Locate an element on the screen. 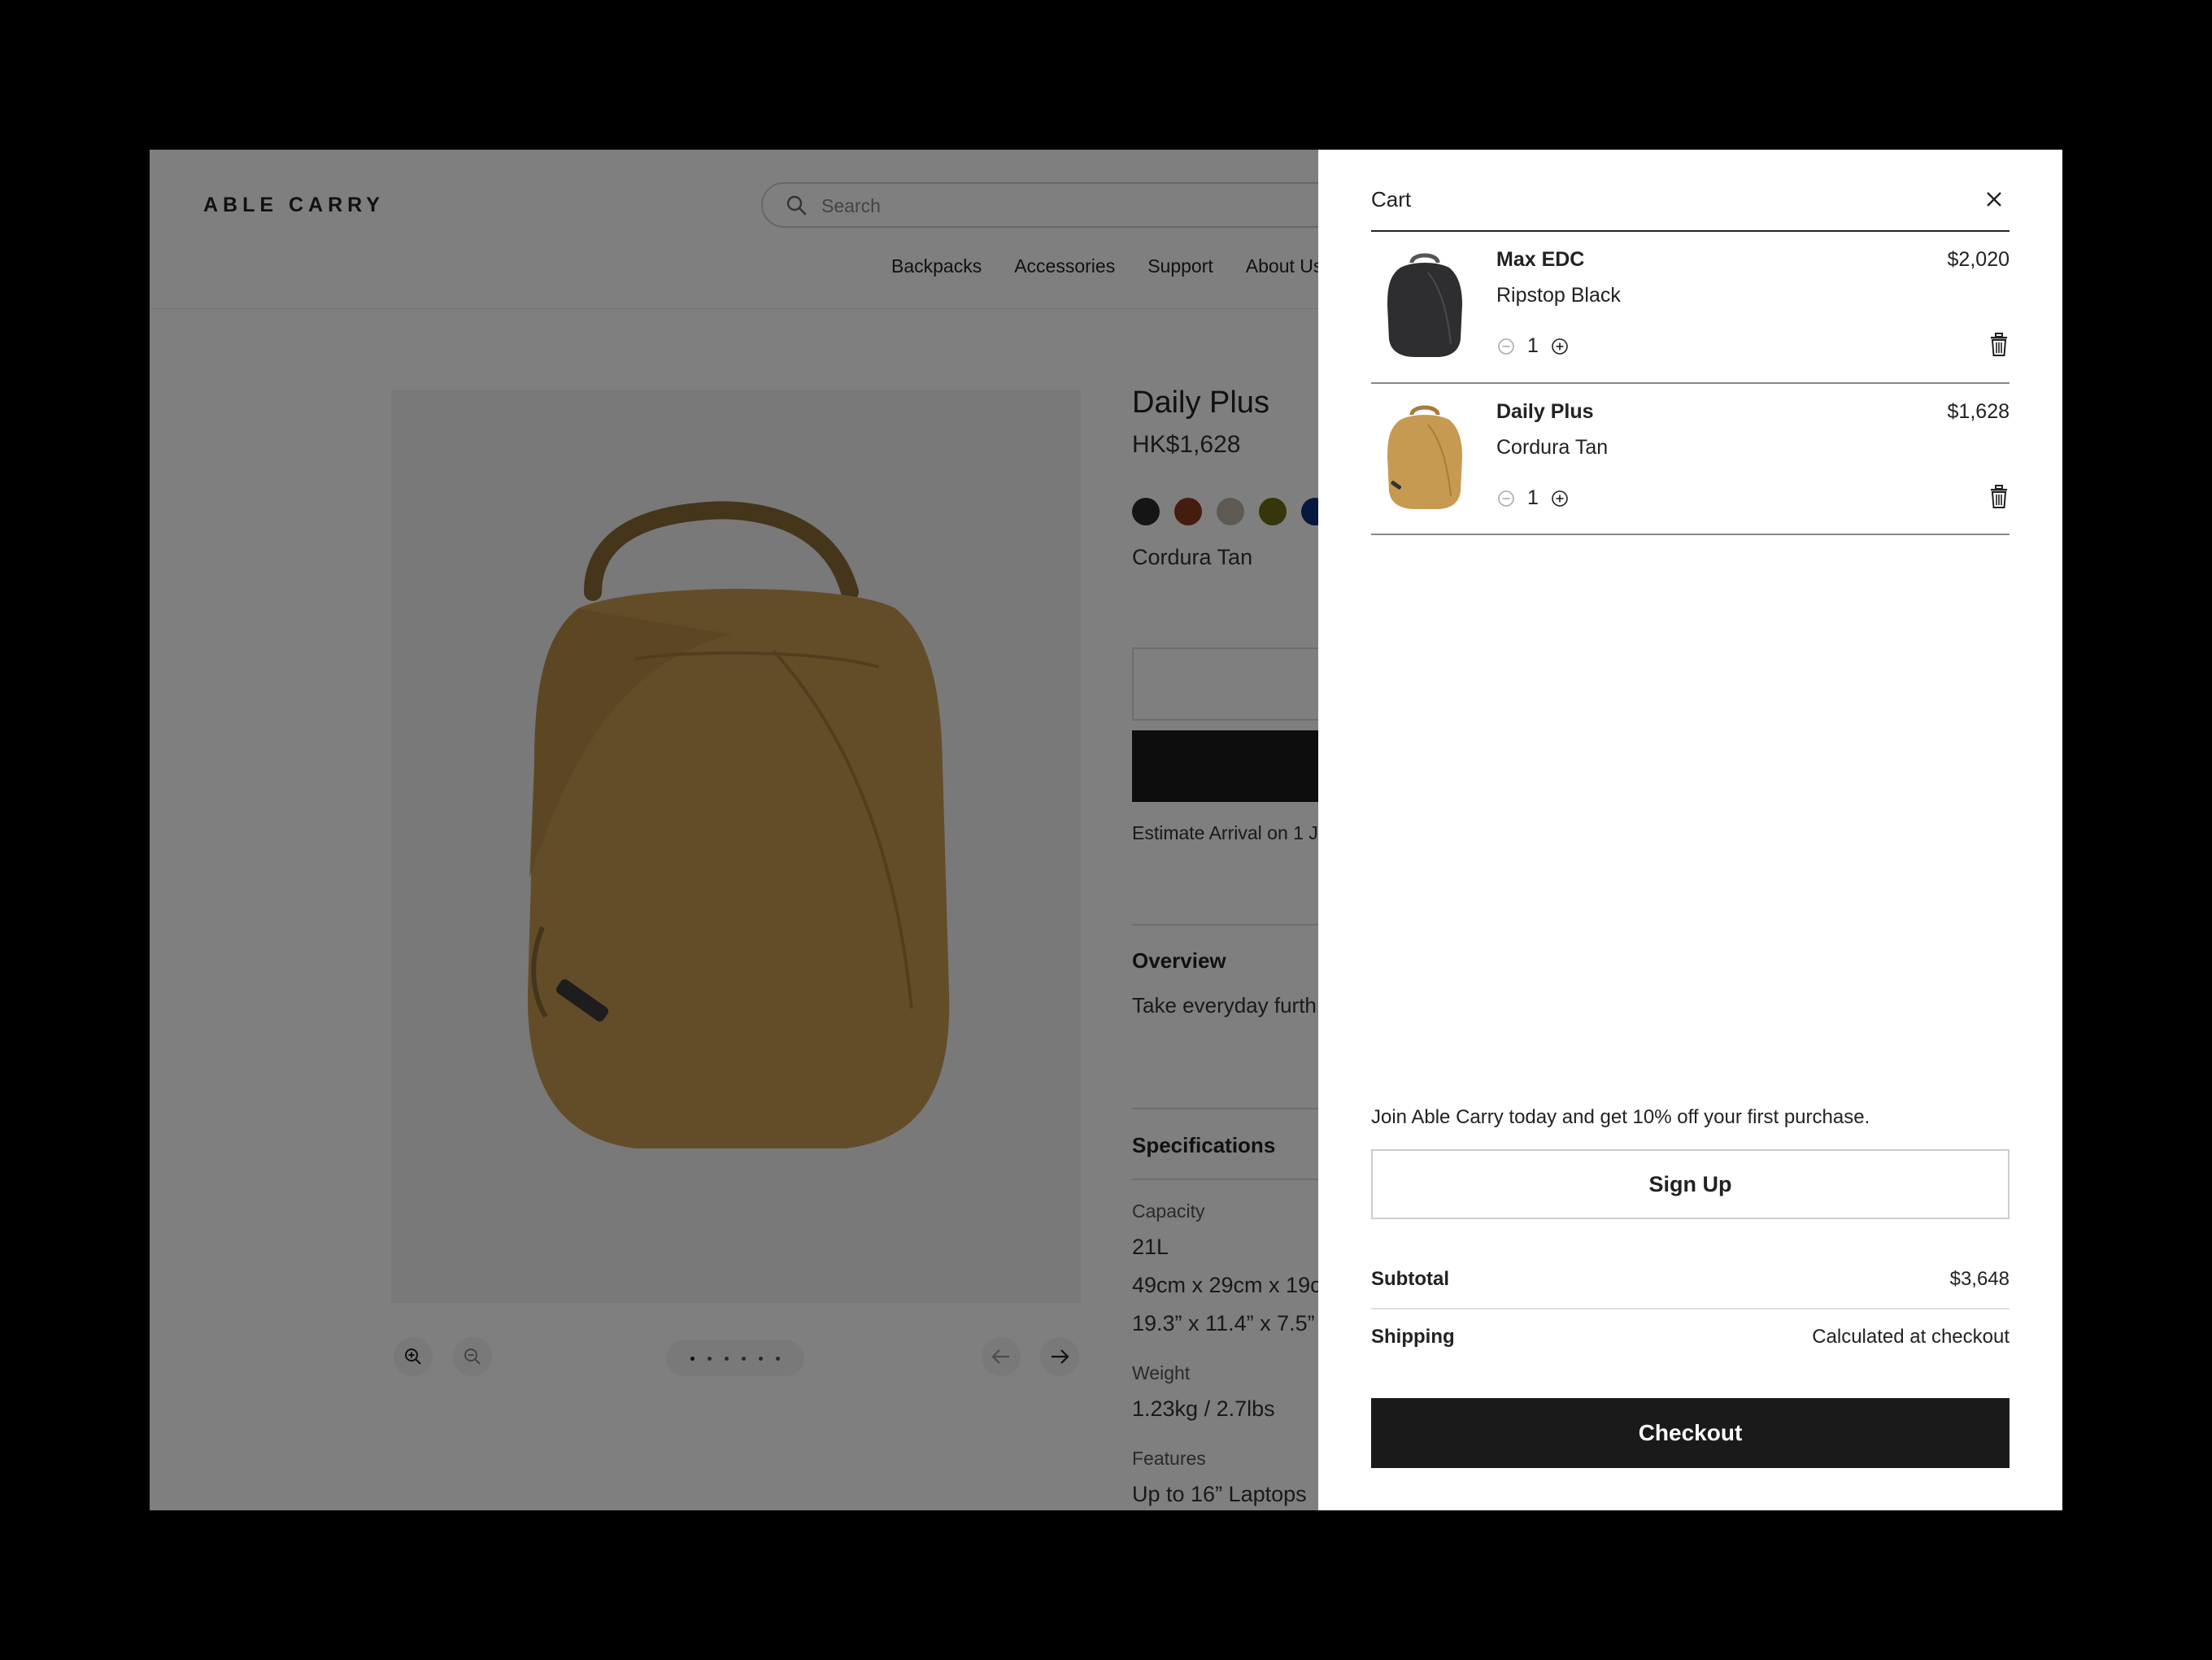  summary-divider is located at coordinates (1690, 1308).